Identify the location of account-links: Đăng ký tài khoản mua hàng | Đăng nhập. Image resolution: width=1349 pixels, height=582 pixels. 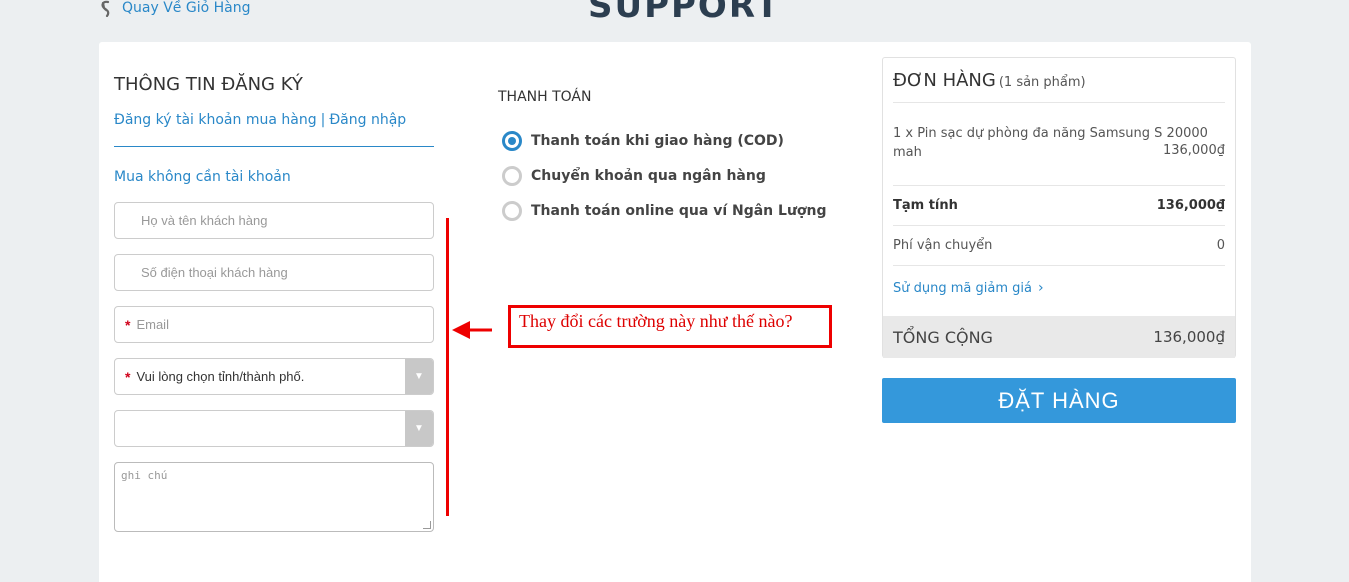
(260, 120).